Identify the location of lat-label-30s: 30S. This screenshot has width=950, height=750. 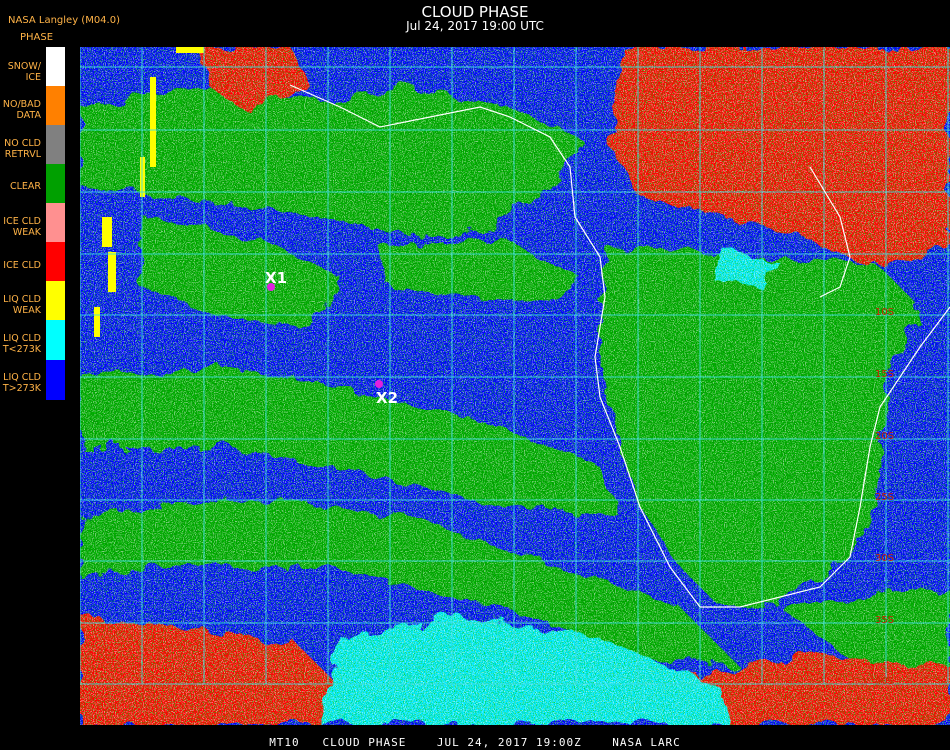
(884, 558).